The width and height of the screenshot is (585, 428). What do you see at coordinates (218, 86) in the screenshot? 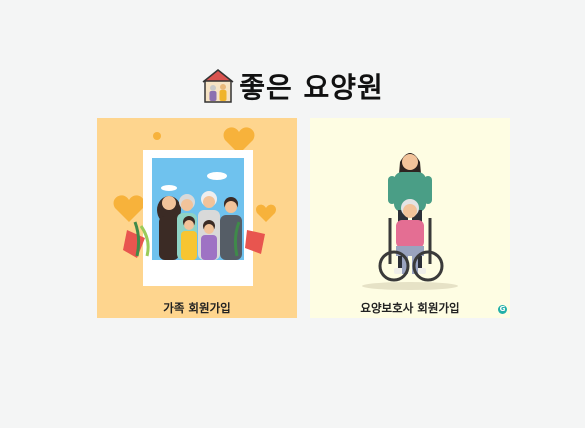
I see `nursing-home-icon` at bounding box center [218, 86].